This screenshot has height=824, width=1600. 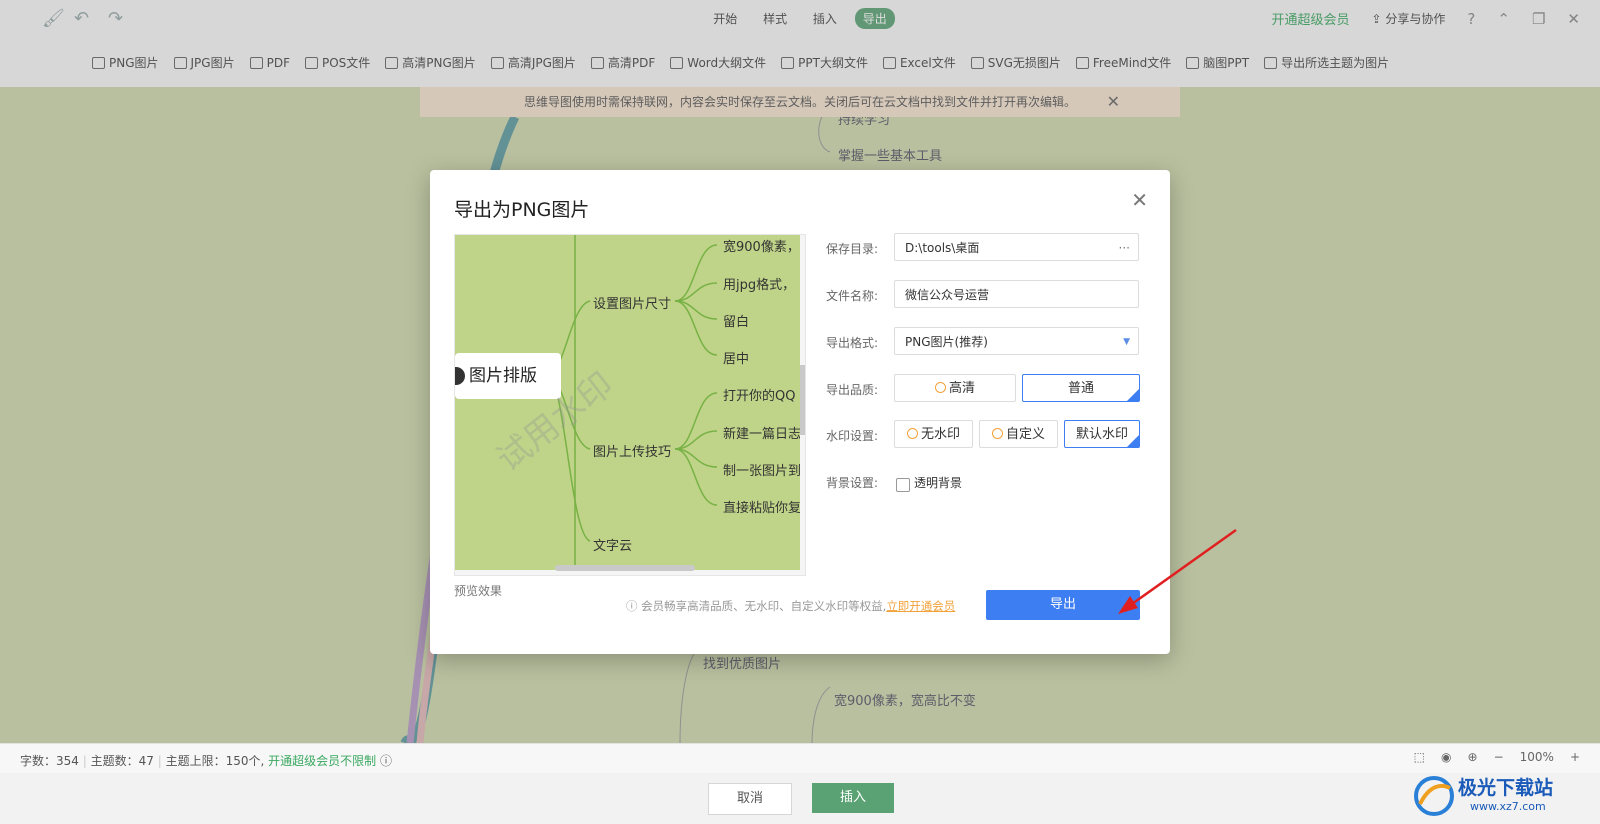 What do you see at coordinates (761, 247) in the screenshot?
I see `preview-leaf: 宽900像素，` at bounding box center [761, 247].